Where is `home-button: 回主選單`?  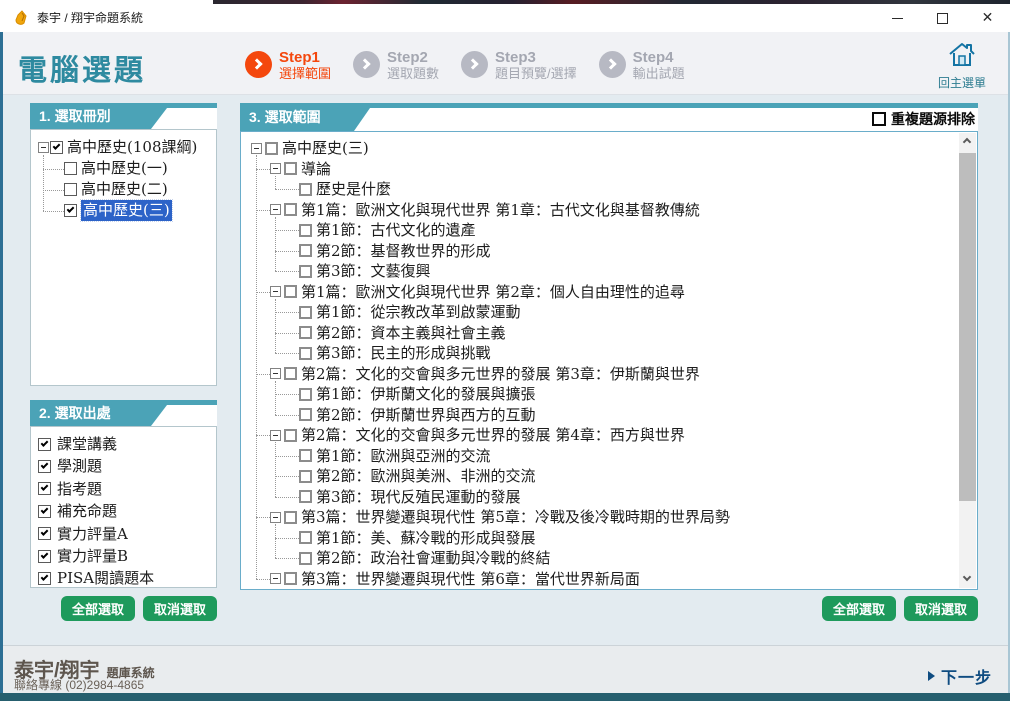 home-button: 回主選單 is located at coordinates (962, 66).